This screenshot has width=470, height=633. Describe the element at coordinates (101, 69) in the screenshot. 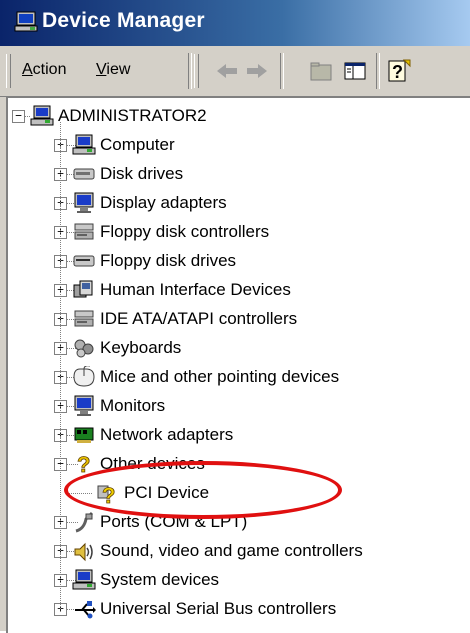

I see `view-menu-accesskey: V` at that location.